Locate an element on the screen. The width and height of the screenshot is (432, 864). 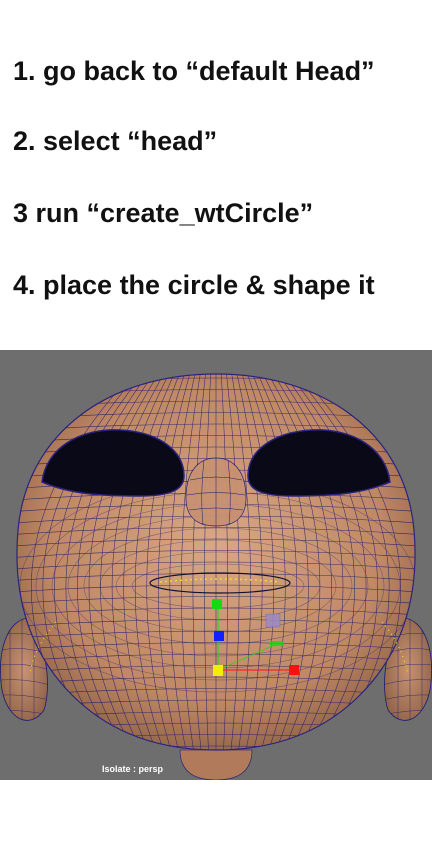
neck is located at coordinates (216, 764).